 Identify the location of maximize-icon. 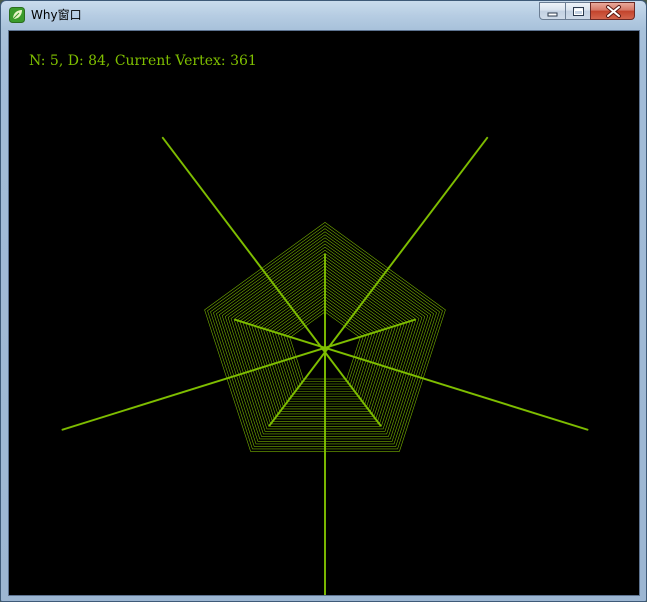
(578, 11).